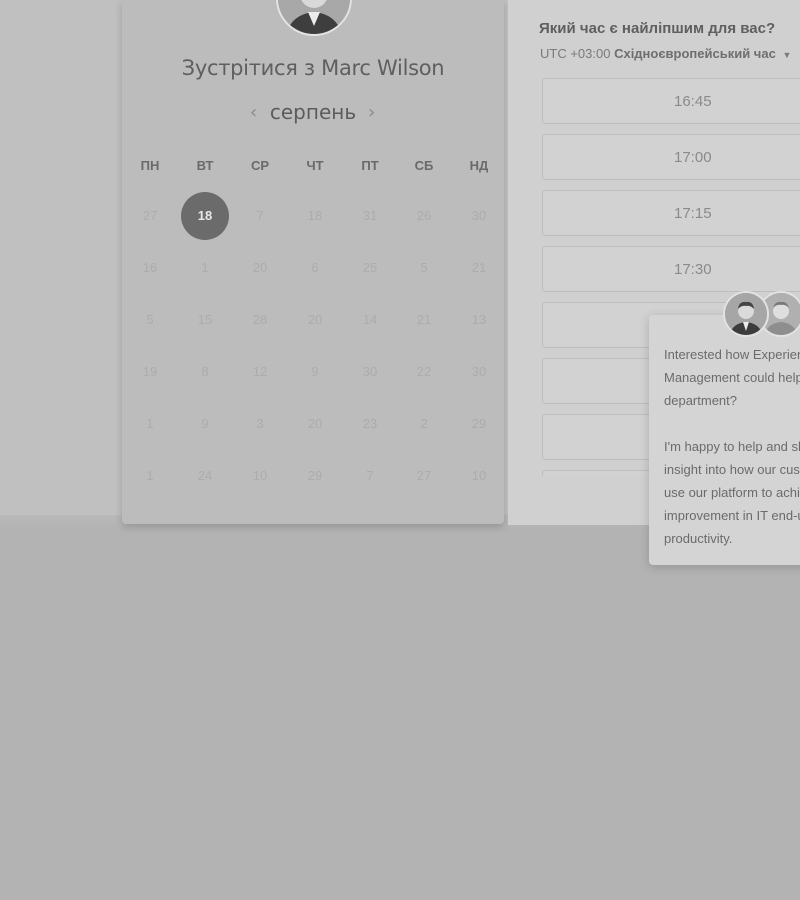  What do you see at coordinates (260, 320) in the screenshot?
I see `calendar-day: 28` at bounding box center [260, 320].